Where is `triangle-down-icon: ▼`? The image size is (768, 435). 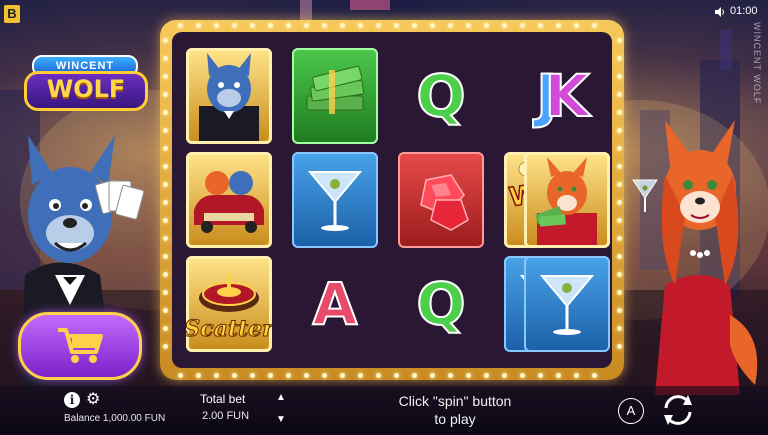 triangle-down-icon: ▼ is located at coordinates (281, 419).